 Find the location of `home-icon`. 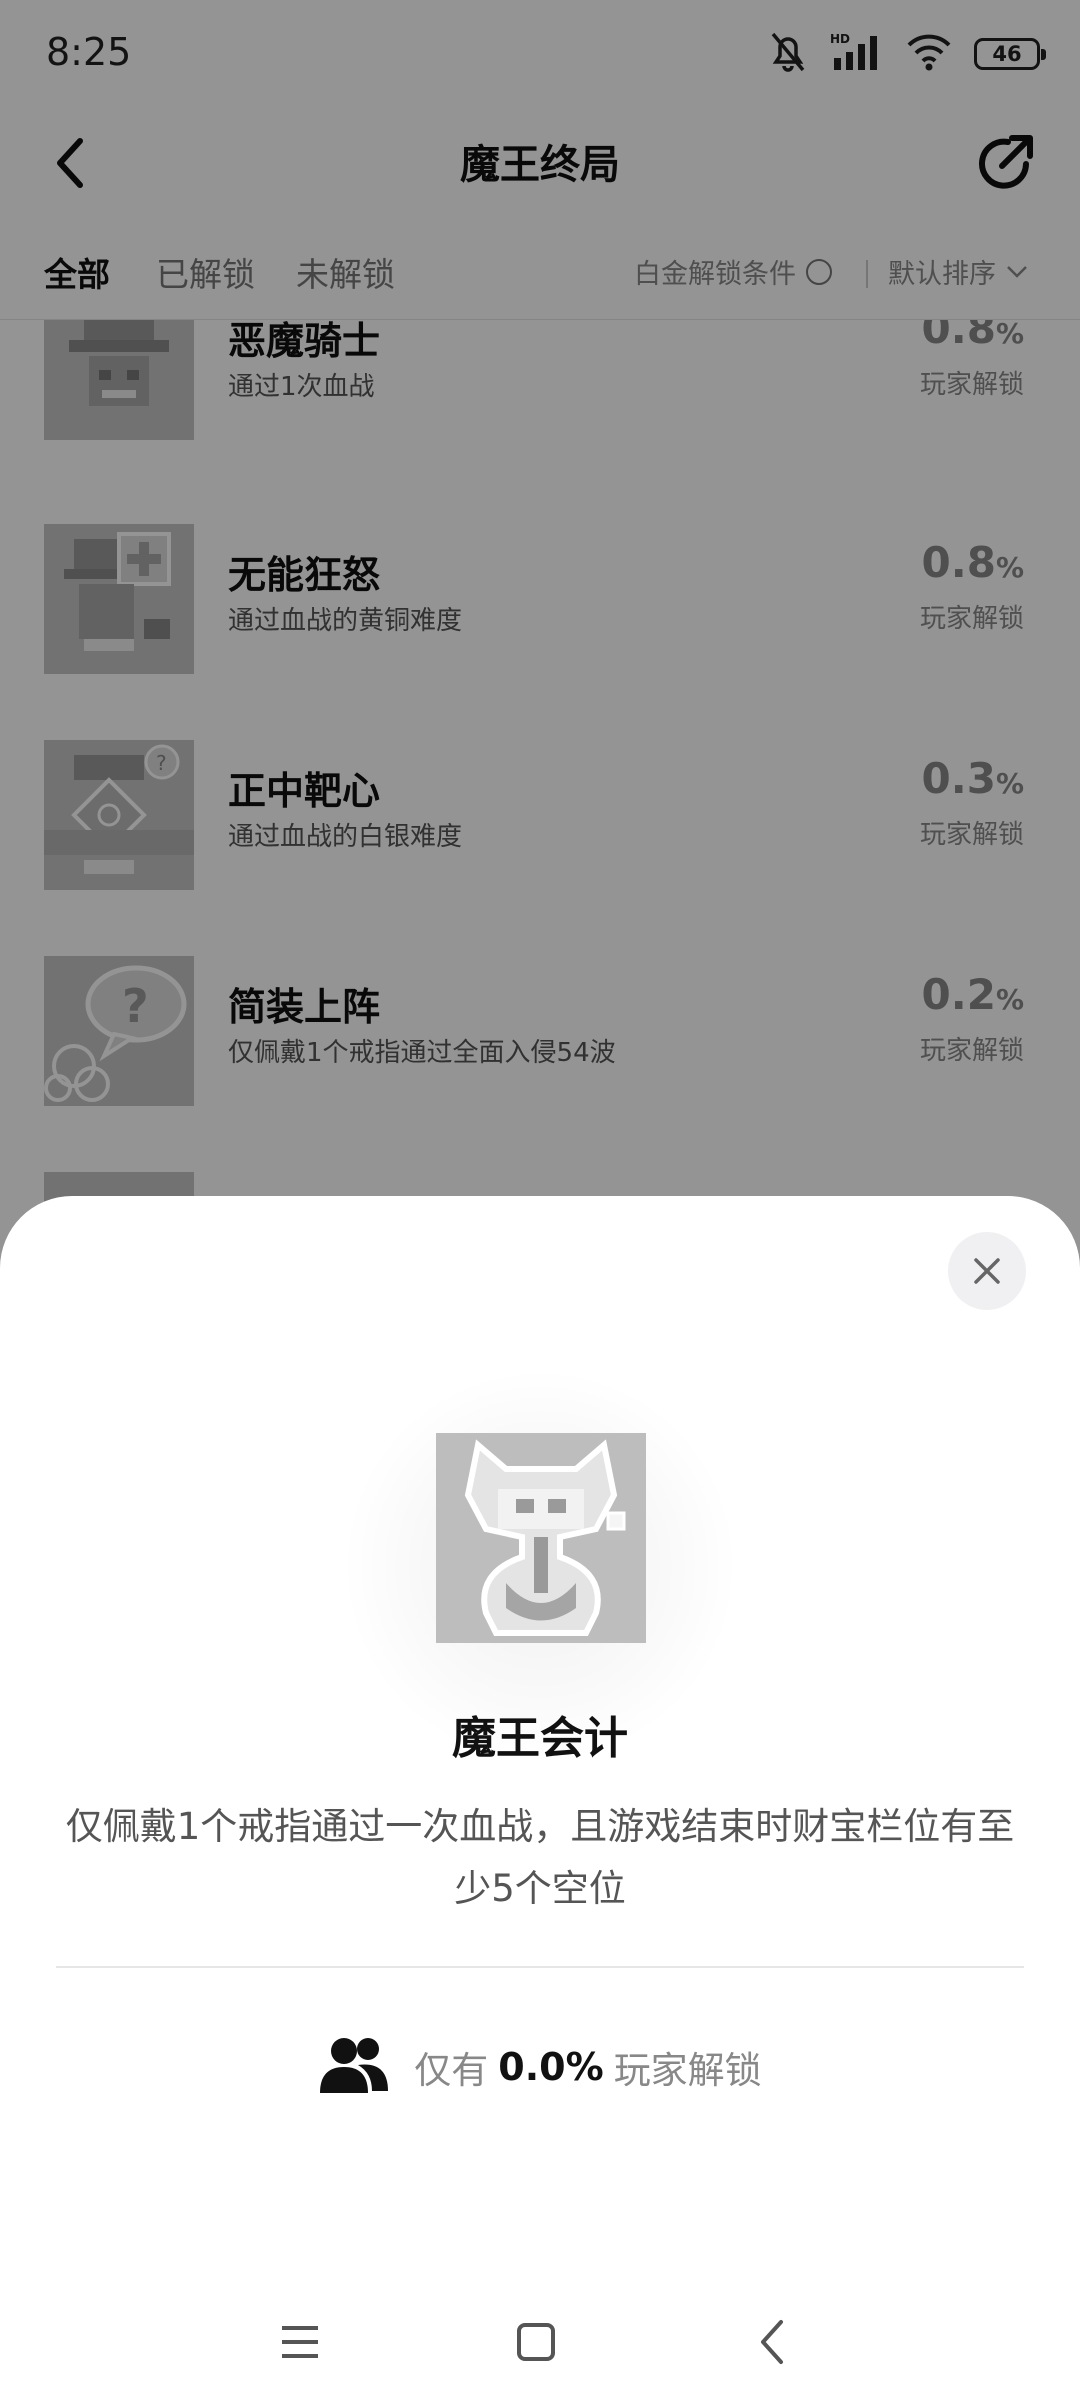

home-icon is located at coordinates (536, 2342).